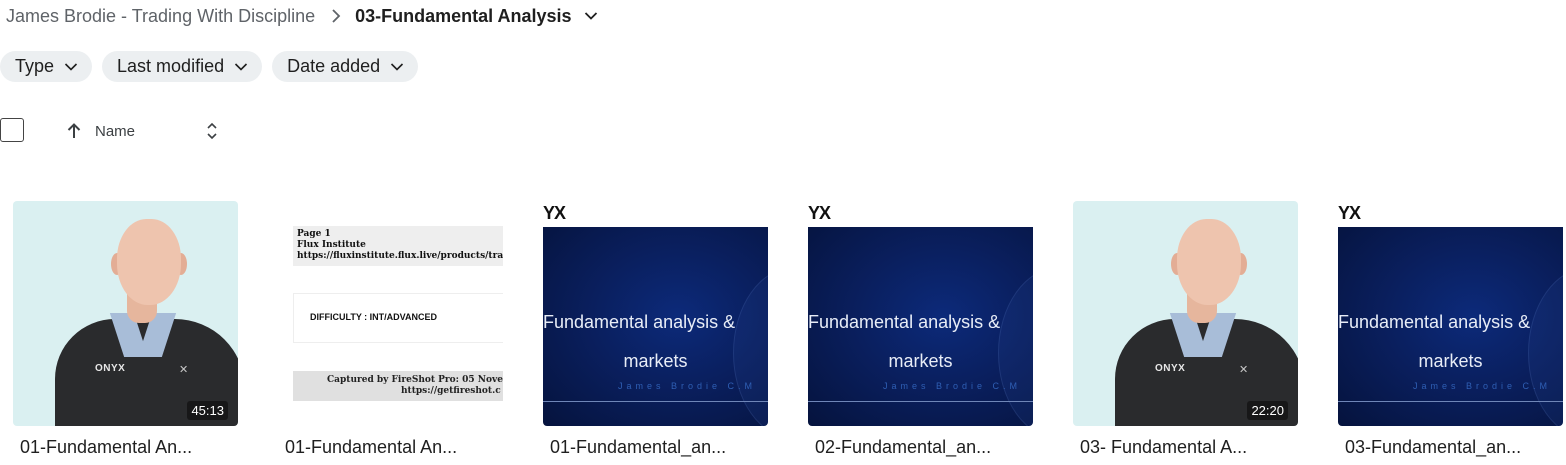  Describe the element at coordinates (1185, 313) in the screenshot. I see `video-thumbnail: ONYX ✕ 22:20` at that location.